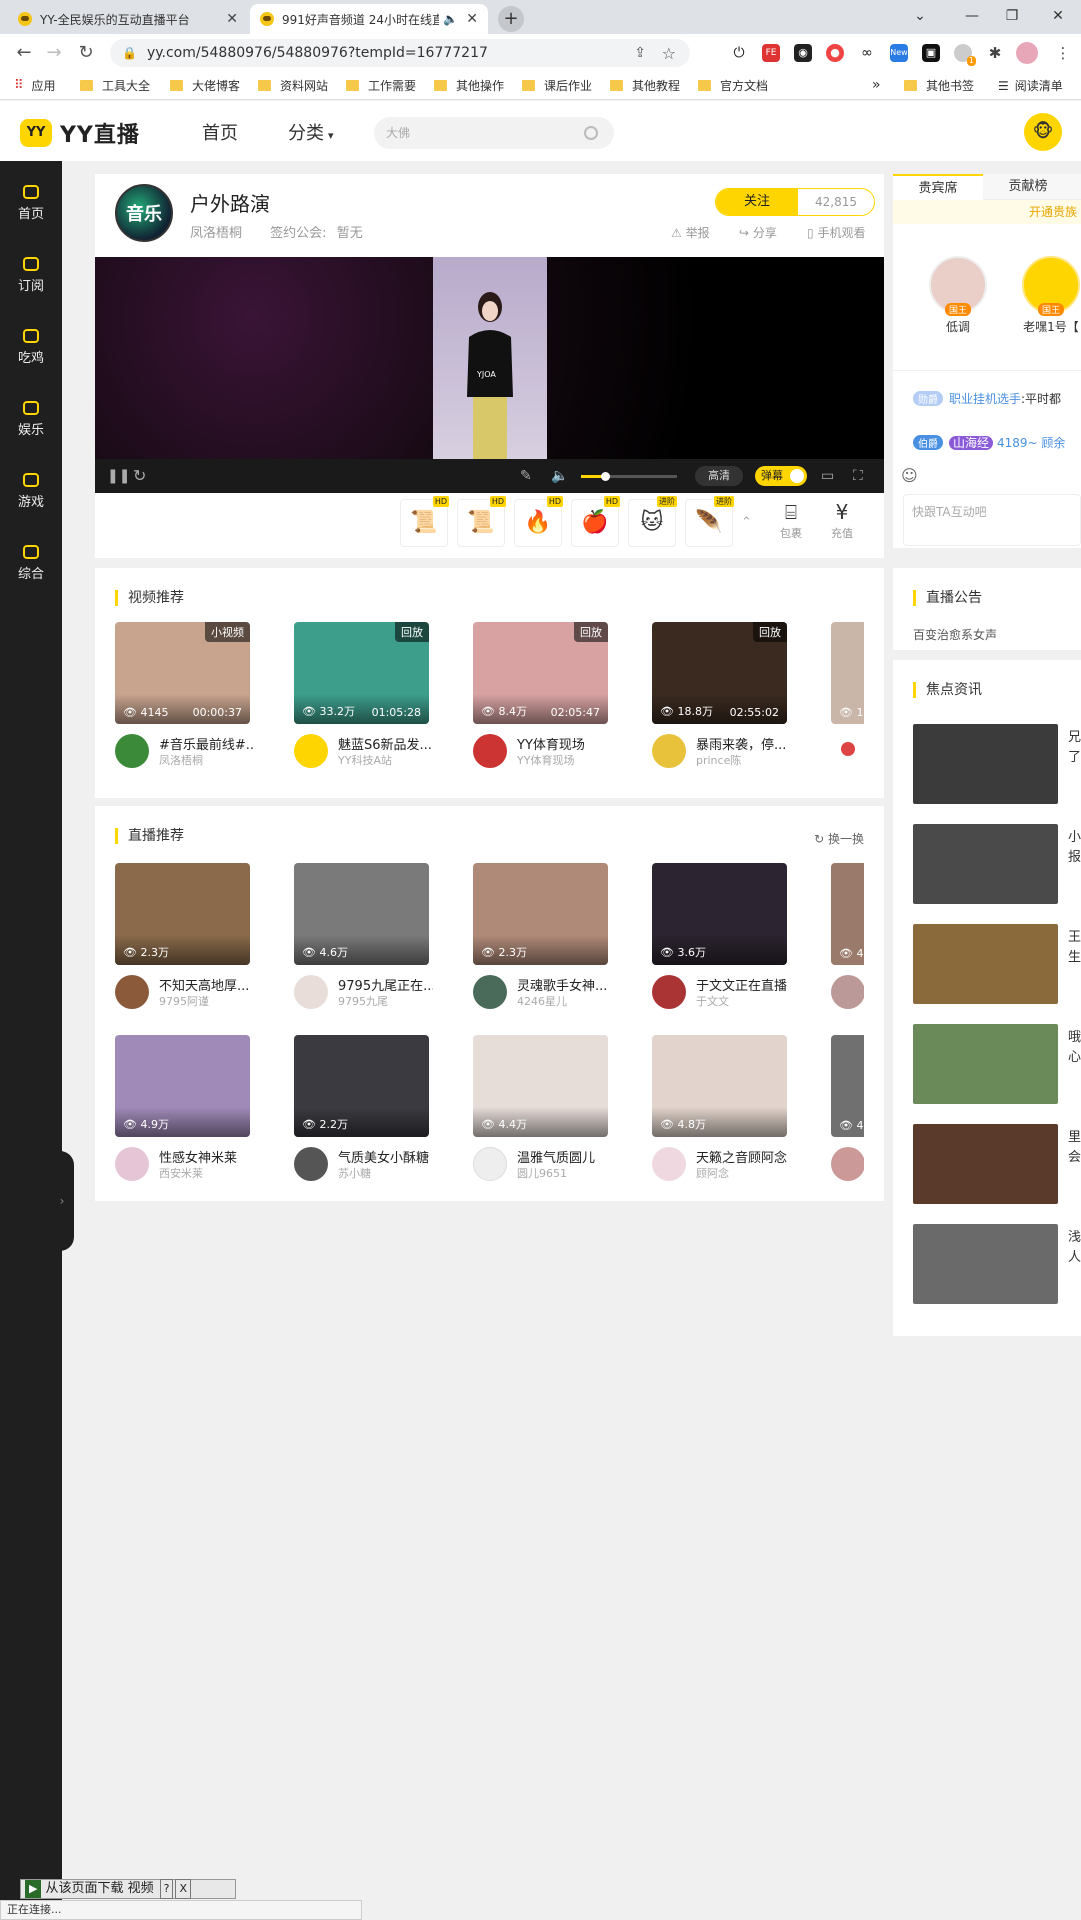 This screenshot has width=1081, height=1920. Describe the element at coordinates (369, 19) in the screenshot. I see `browser-tab-active: 991好声音频道 24小时在线直播 🔈 ✕` at that location.